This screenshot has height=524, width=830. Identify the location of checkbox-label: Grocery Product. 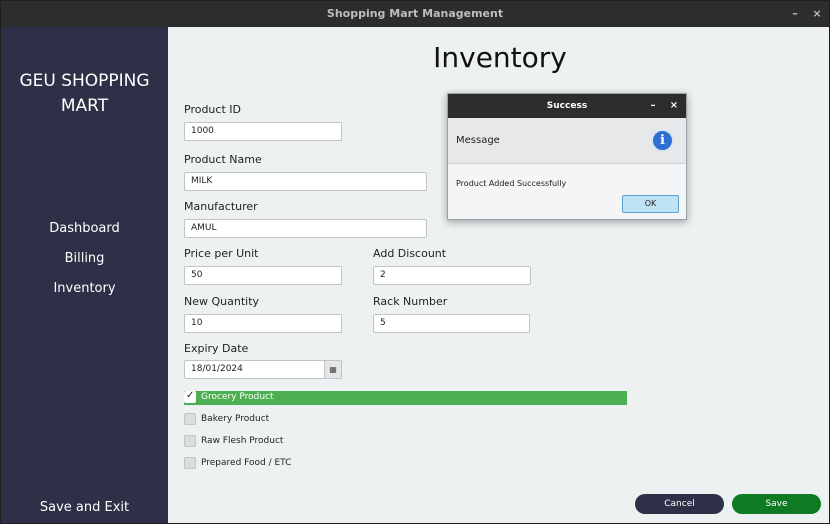
(237, 397).